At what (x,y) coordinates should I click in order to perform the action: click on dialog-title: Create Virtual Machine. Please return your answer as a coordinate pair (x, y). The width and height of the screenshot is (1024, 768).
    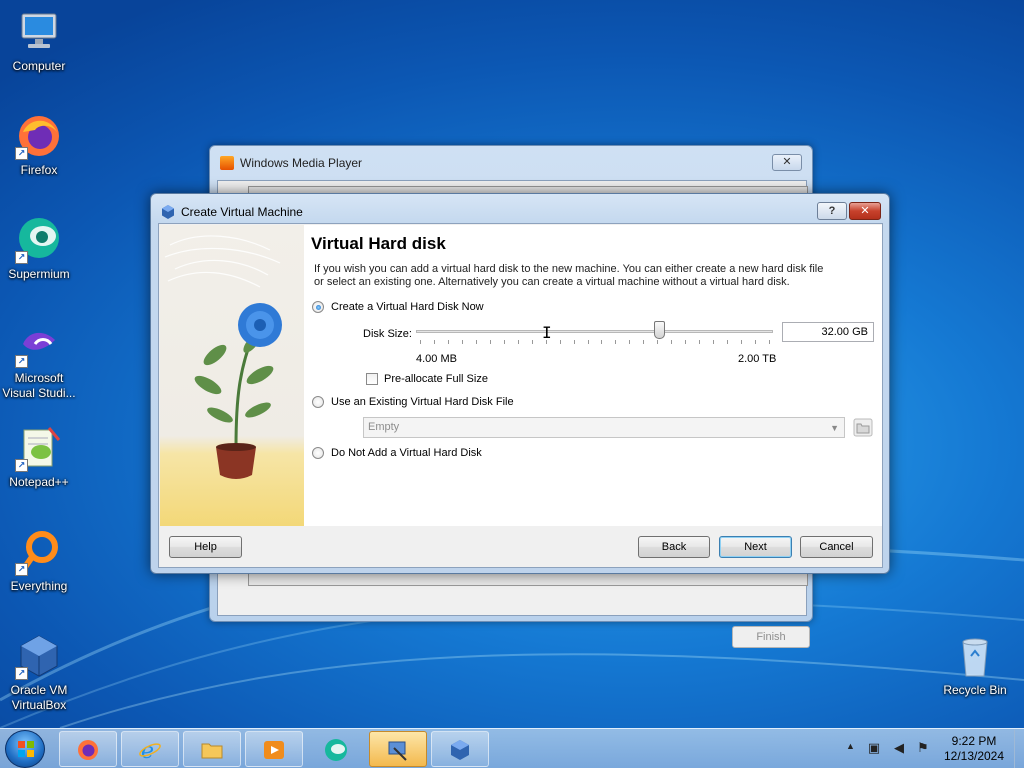
    Looking at the image, I should click on (242, 212).